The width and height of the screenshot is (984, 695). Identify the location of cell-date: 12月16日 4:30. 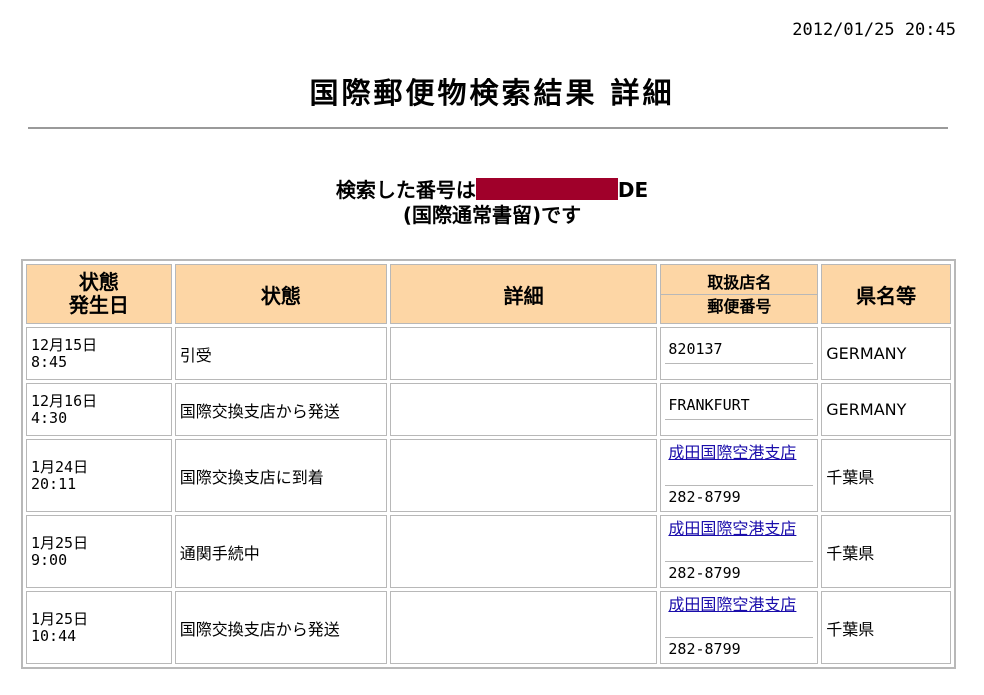
(99, 409).